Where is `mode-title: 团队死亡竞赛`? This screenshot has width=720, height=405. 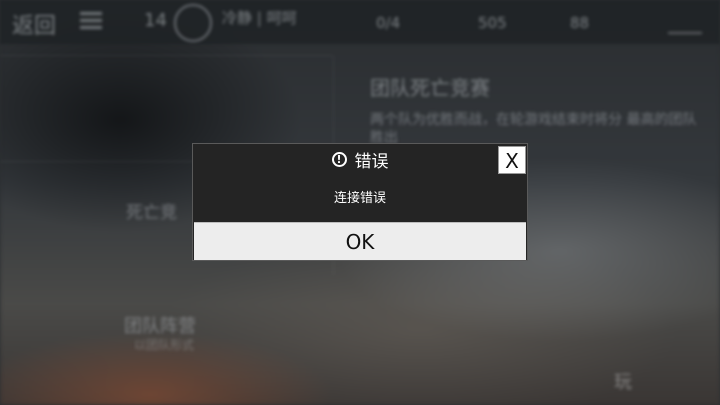 mode-title: 团队死亡竞赛 is located at coordinates (430, 88).